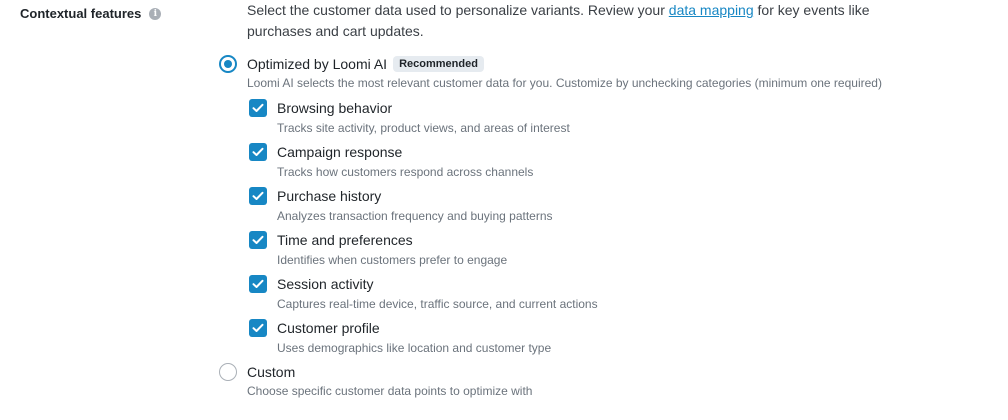 Image resolution: width=1008 pixels, height=420 pixels. Describe the element at coordinates (599, 284) in the screenshot. I see `category-row: Session activity` at that location.